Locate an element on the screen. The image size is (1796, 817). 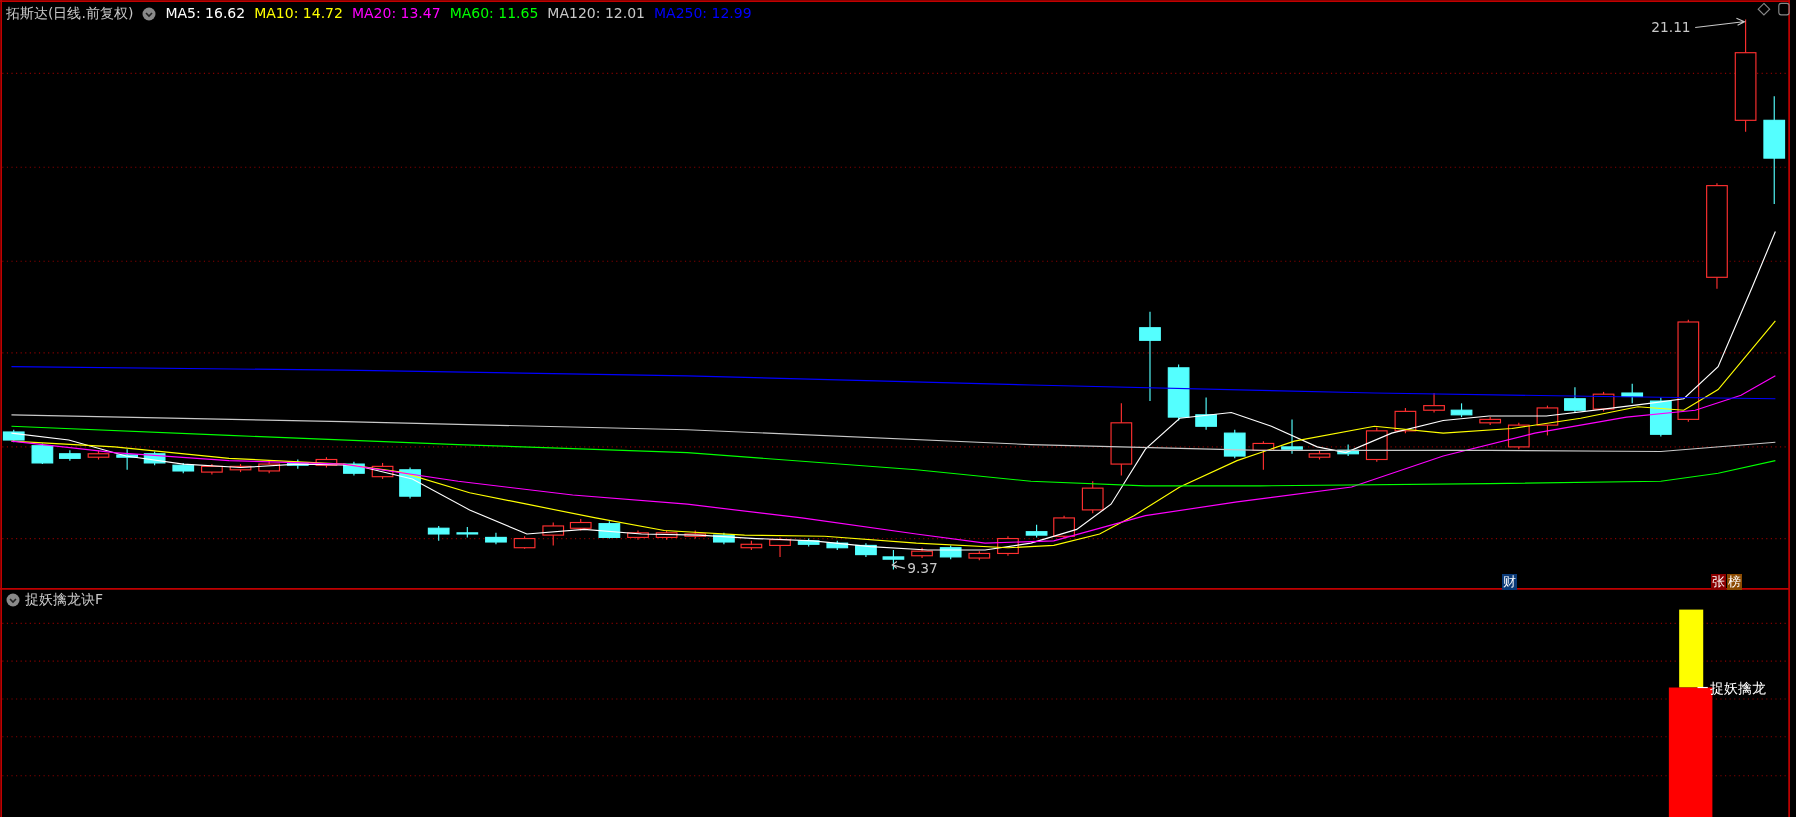
moving-average-value: MA60: 11.65 is located at coordinates (494, 13).